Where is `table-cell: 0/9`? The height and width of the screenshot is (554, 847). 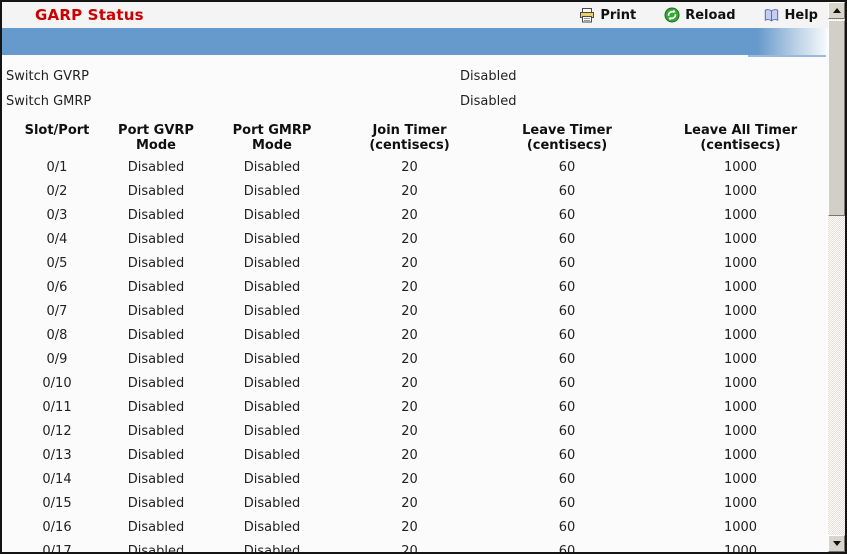 table-cell: 0/9 is located at coordinates (57, 359).